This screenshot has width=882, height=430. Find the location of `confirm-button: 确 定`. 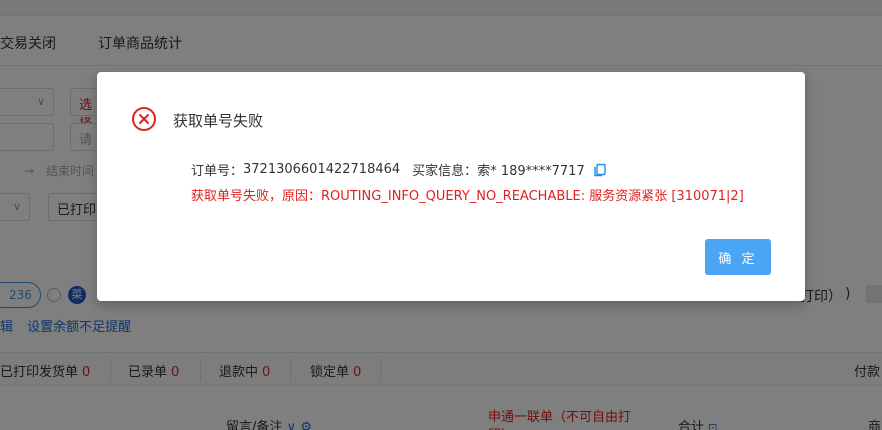

confirm-button: 确 定 is located at coordinates (738, 257).